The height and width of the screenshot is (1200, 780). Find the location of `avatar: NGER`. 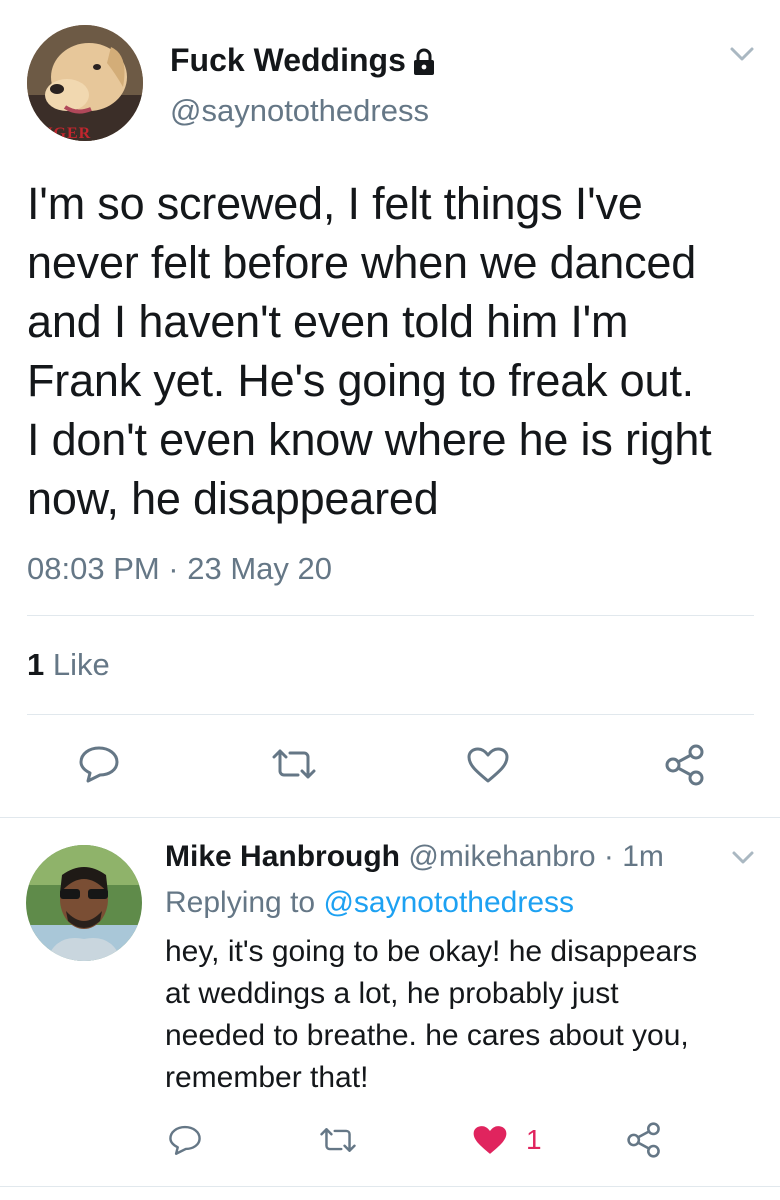

avatar: NGER is located at coordinates (85, 83).